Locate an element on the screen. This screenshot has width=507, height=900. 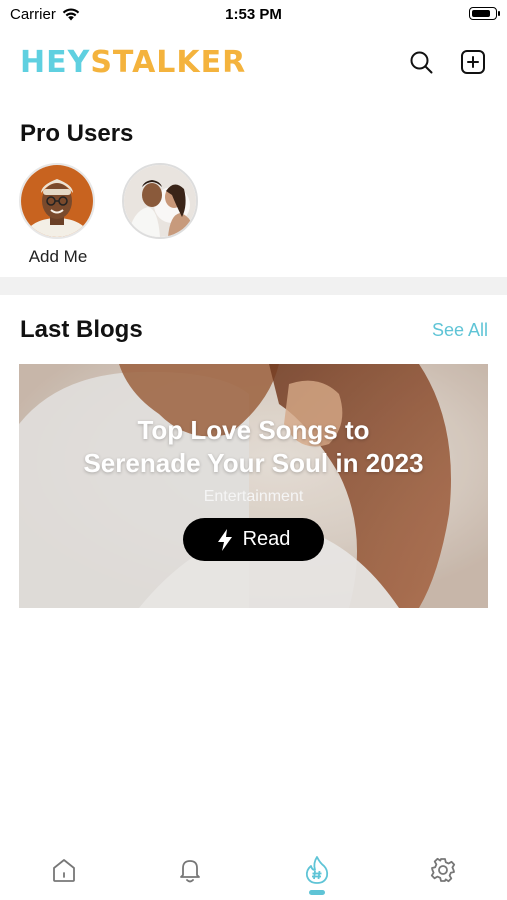
add-post-button is located at coordinates (473, 62).